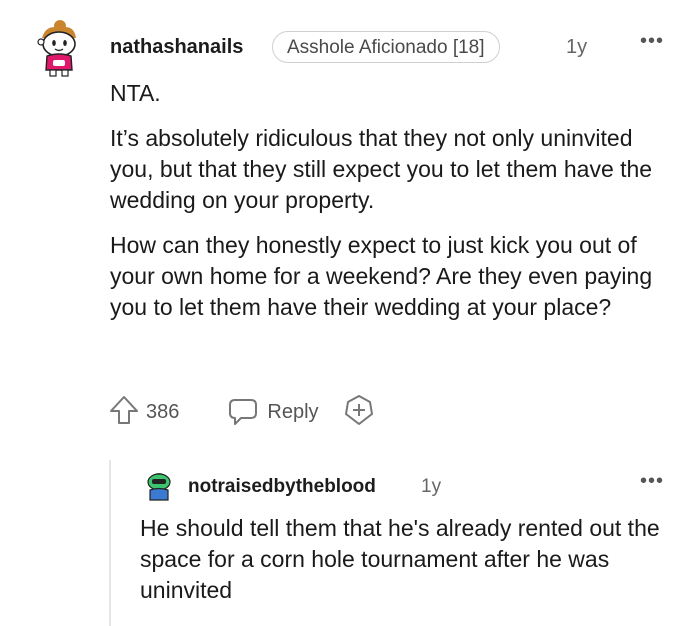 Image resolution: width=700 pixels, height=626 pixels. I want to click on reply-avatar, so click(159, 485).